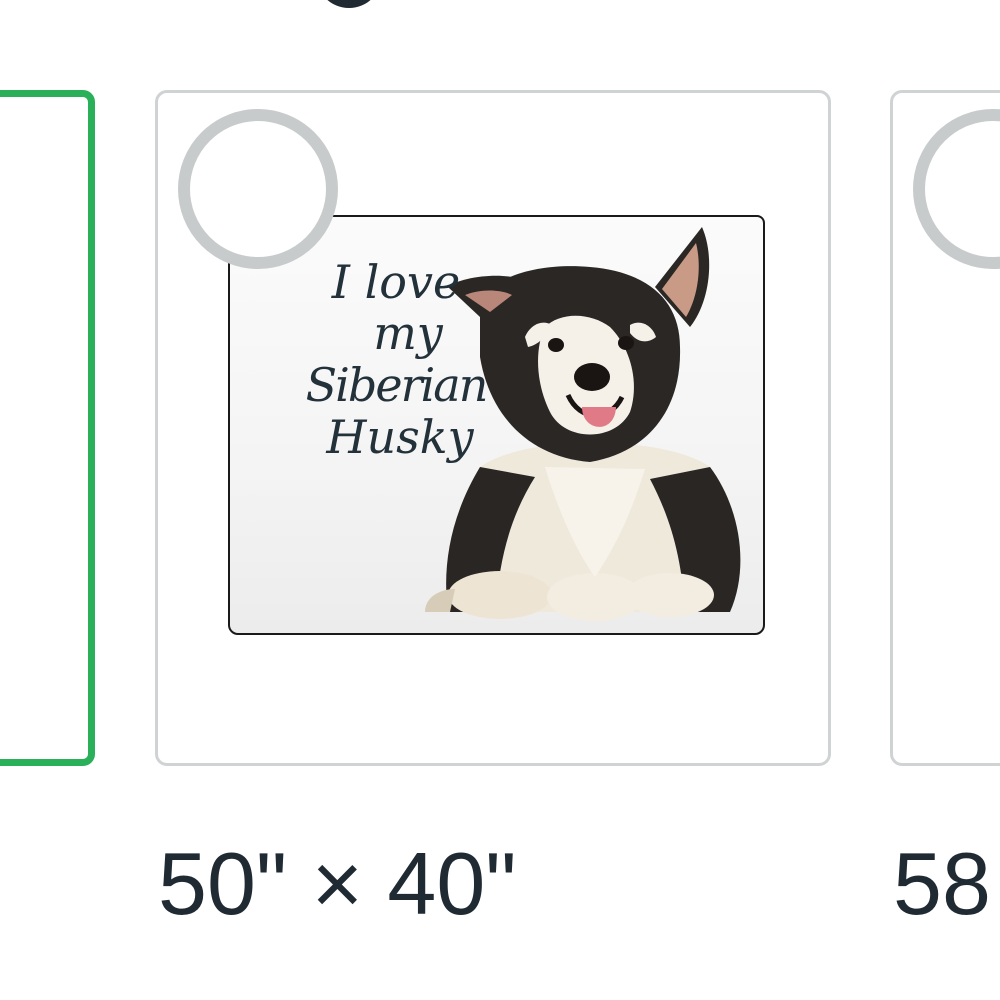 This screenshot has height=1000, width=1000. What do you see at coordinates (396, 282) in the screenshot?
I see `print-line: I love` at bounding box center [396, 282].